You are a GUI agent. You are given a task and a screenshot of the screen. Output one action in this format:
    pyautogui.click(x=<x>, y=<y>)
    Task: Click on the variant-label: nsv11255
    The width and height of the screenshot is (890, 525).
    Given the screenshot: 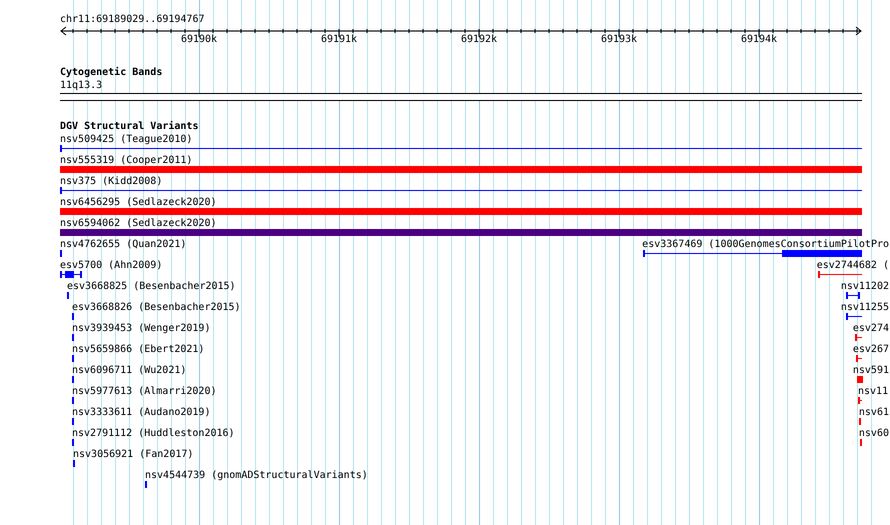 What is the action you would take?
    pyautogui.click(x=864, y=308)
    